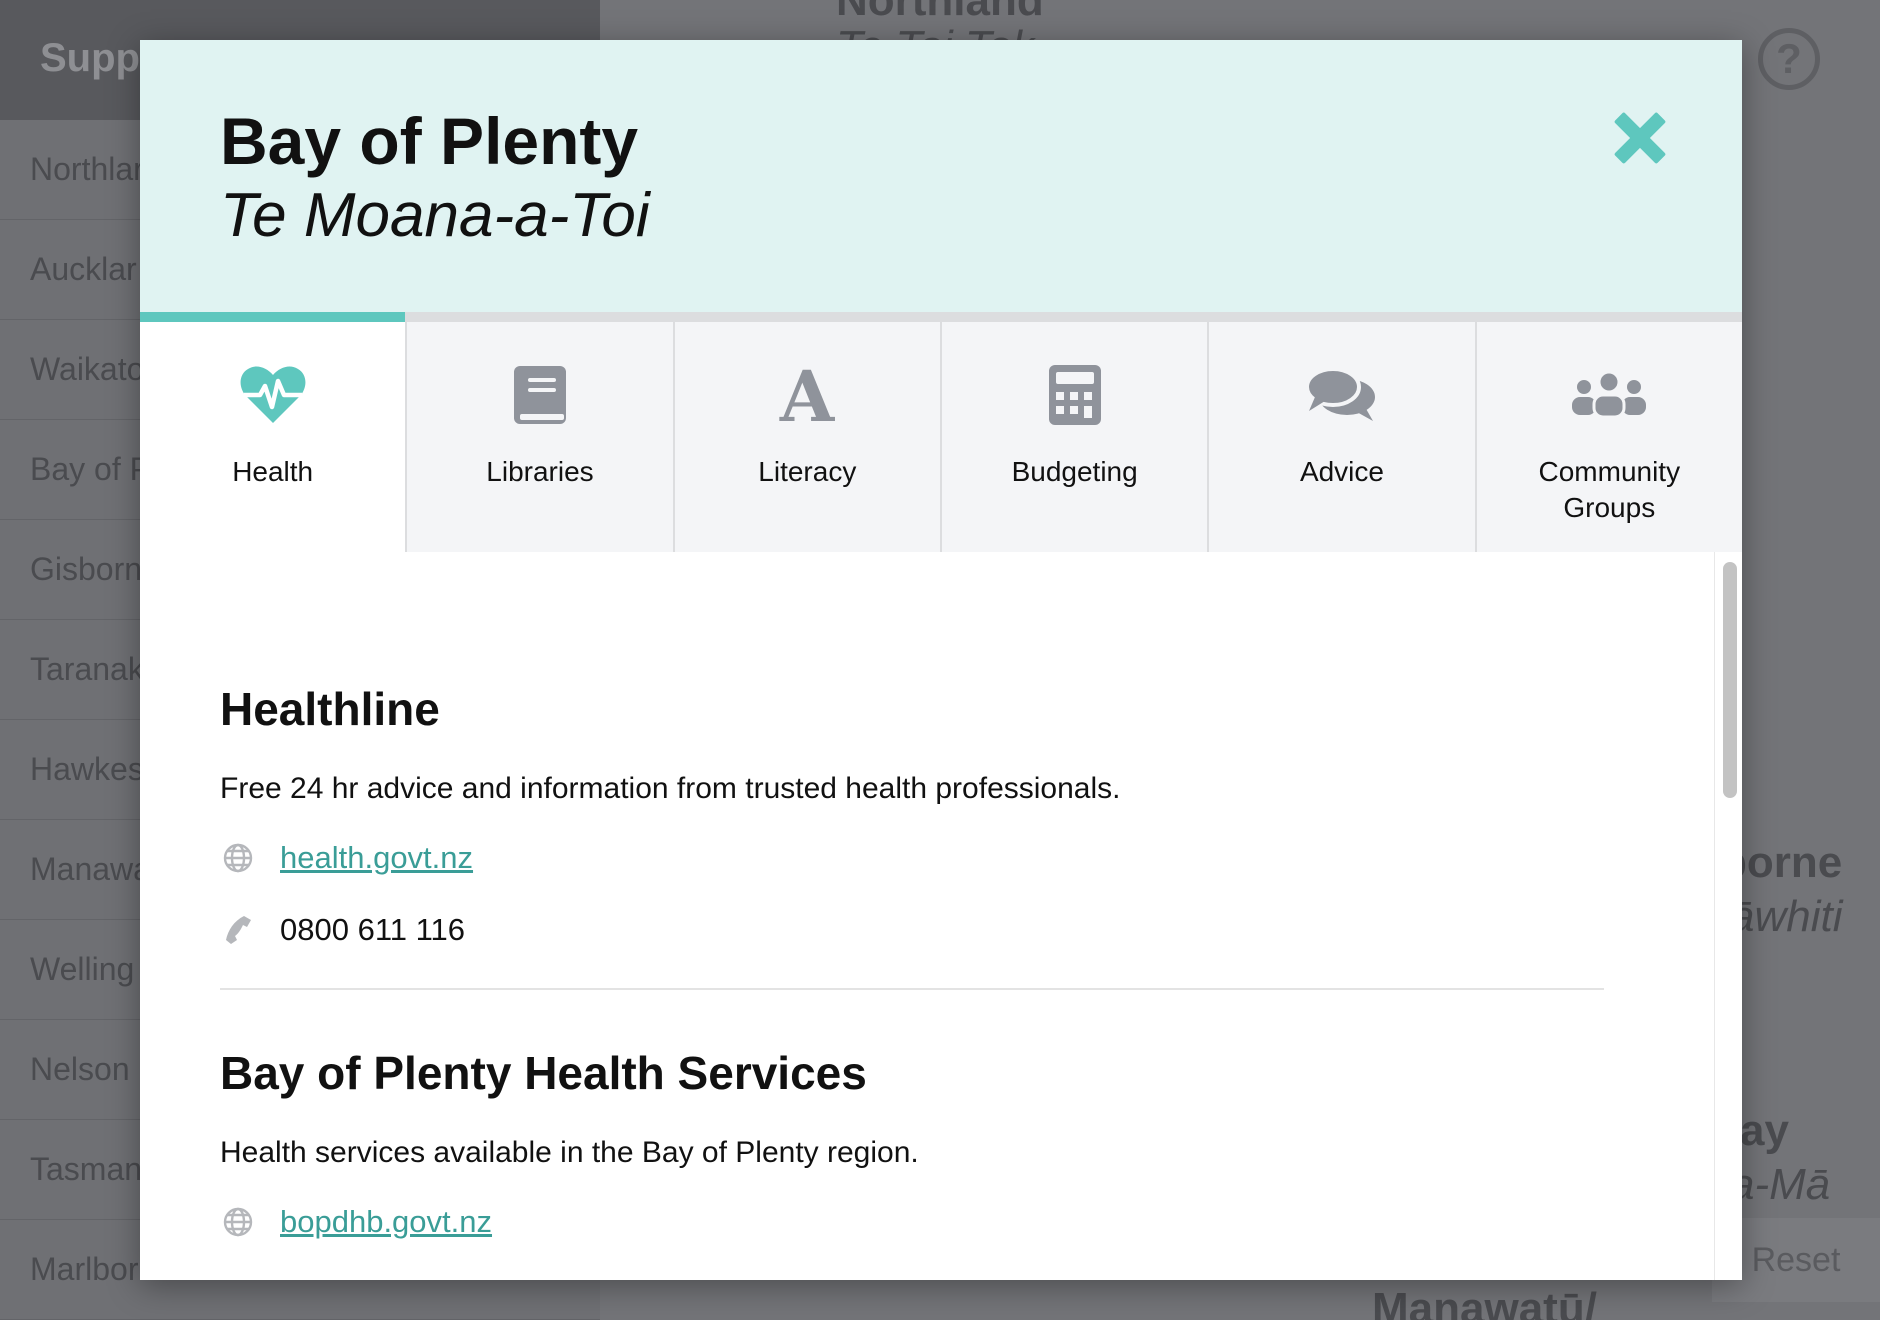 The image size is (1880, 1320). I want to click on map-region-label: āwhiti, so click(1786, 916).